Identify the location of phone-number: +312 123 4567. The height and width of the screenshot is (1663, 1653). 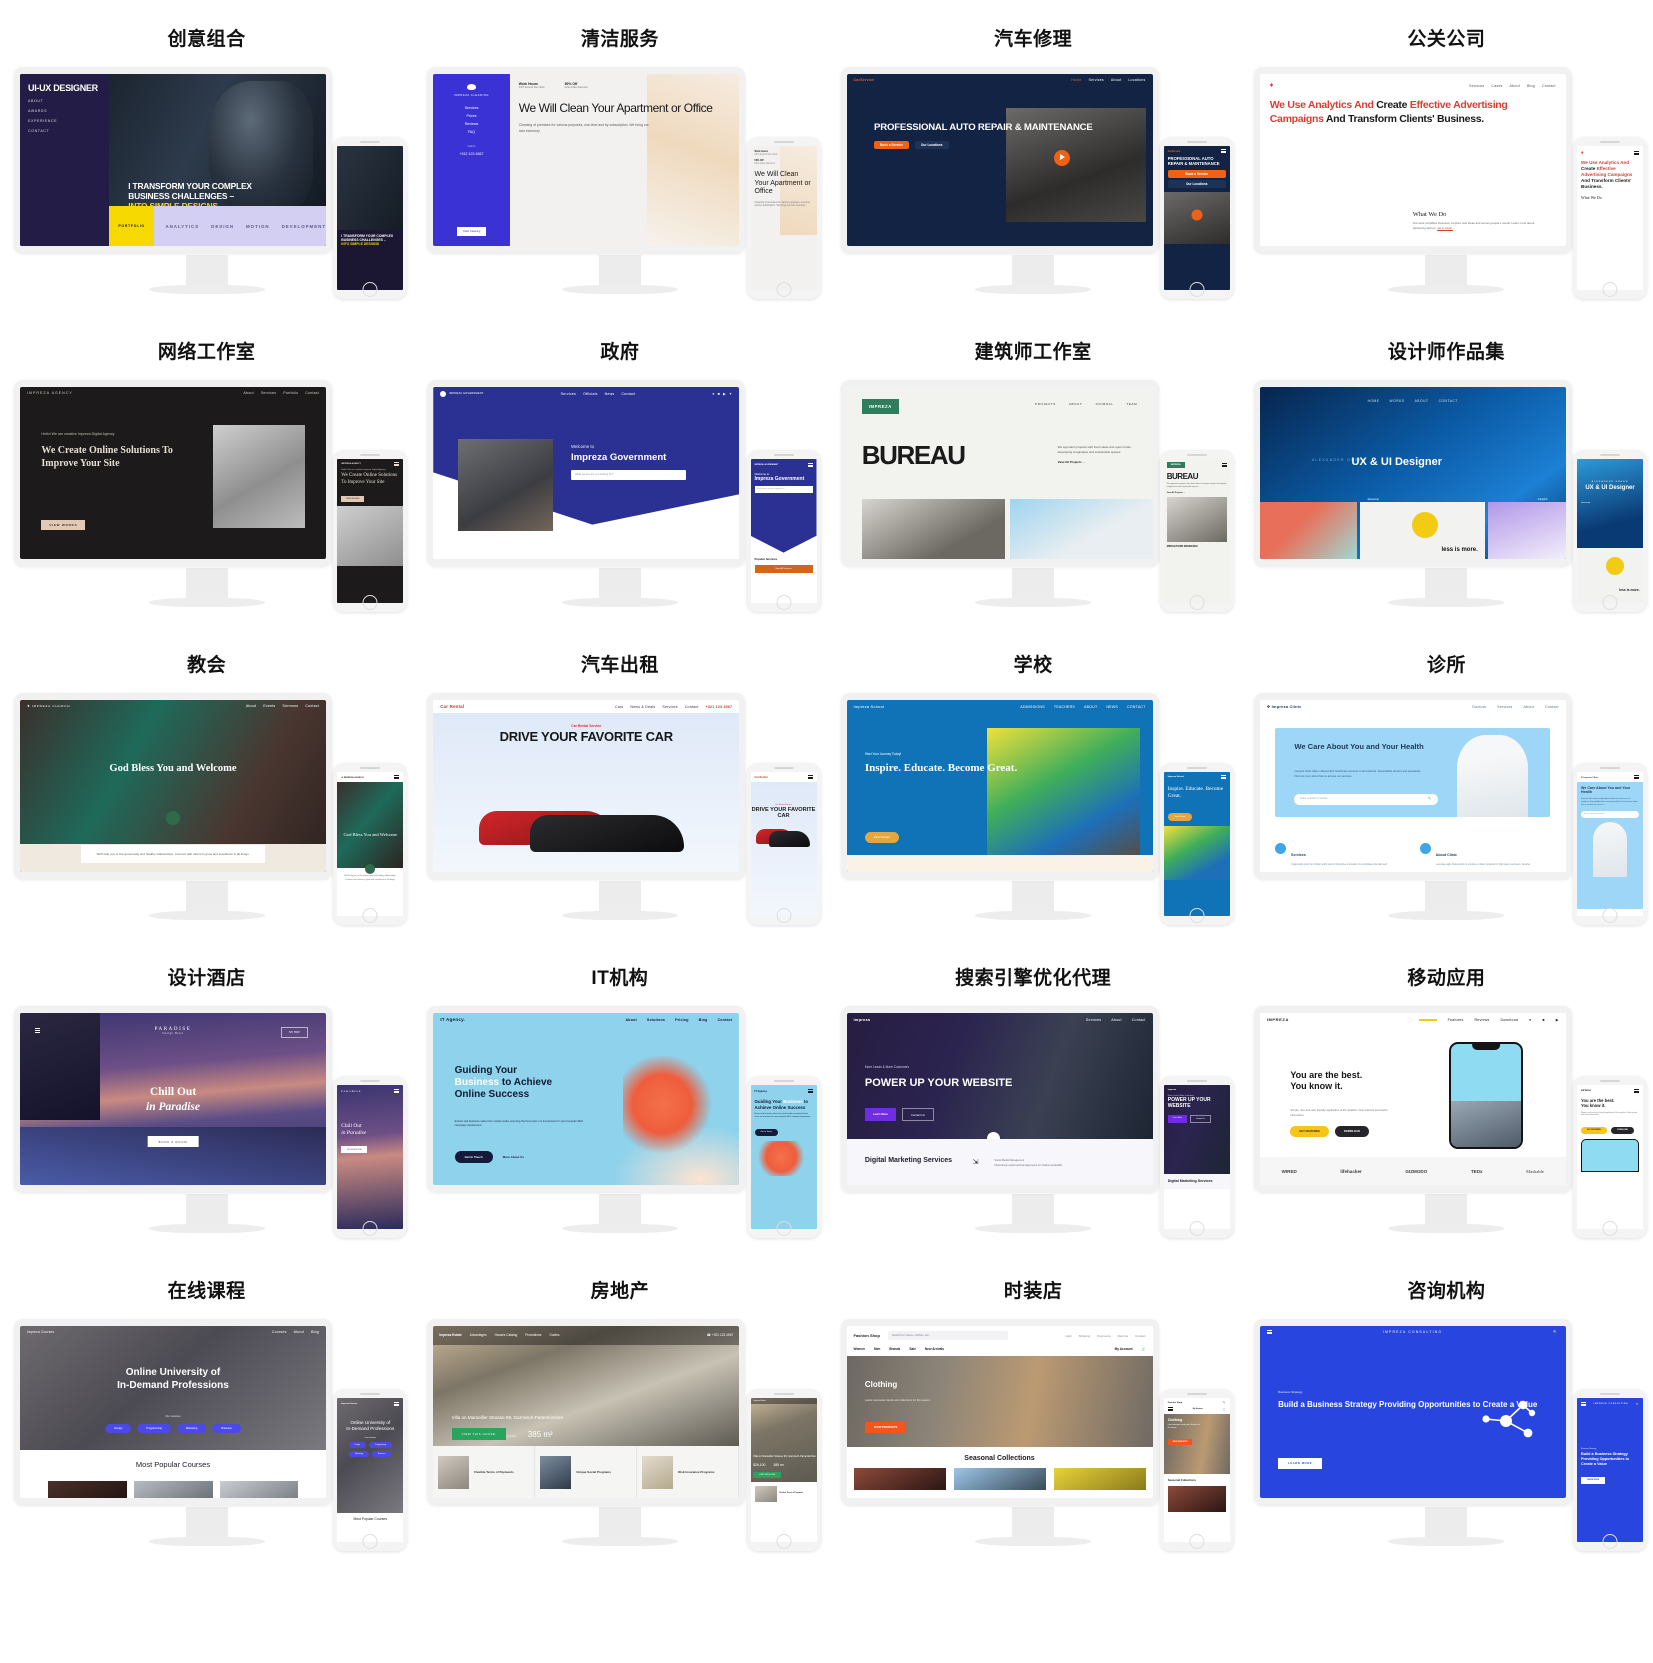
(471, 154).